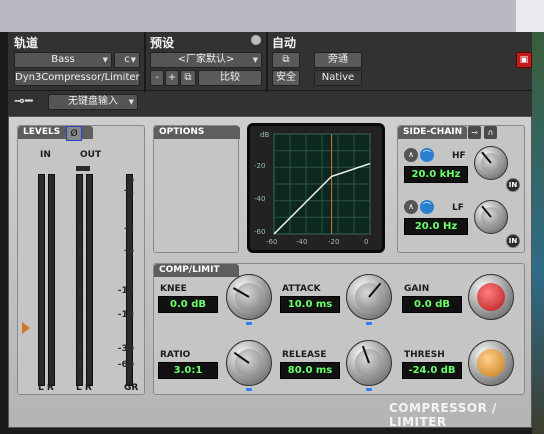 The image size is (544, 434). I want to click on ratio-label: RATIO, so click(175, 355).